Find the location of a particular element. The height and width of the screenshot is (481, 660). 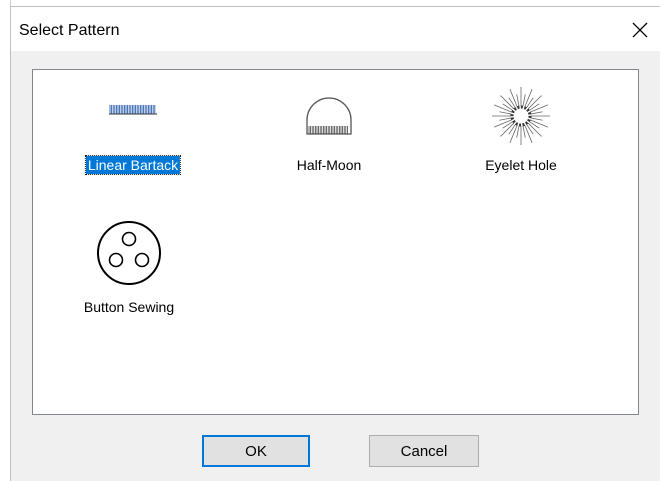

pattern-item-eyelet-hole: Eyelet Hole is located at coordinates (521, 143).